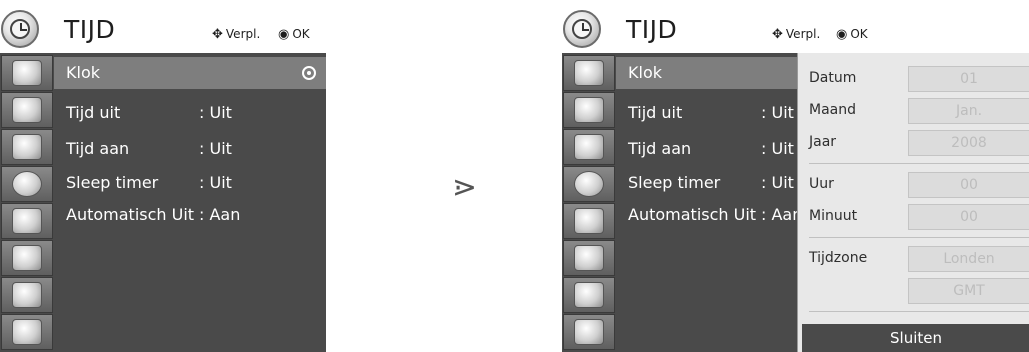  What do you see at coordinates (915, 338) in the screenshot?
I see `close-button: Sluiten` at bounding box center [915, 338].